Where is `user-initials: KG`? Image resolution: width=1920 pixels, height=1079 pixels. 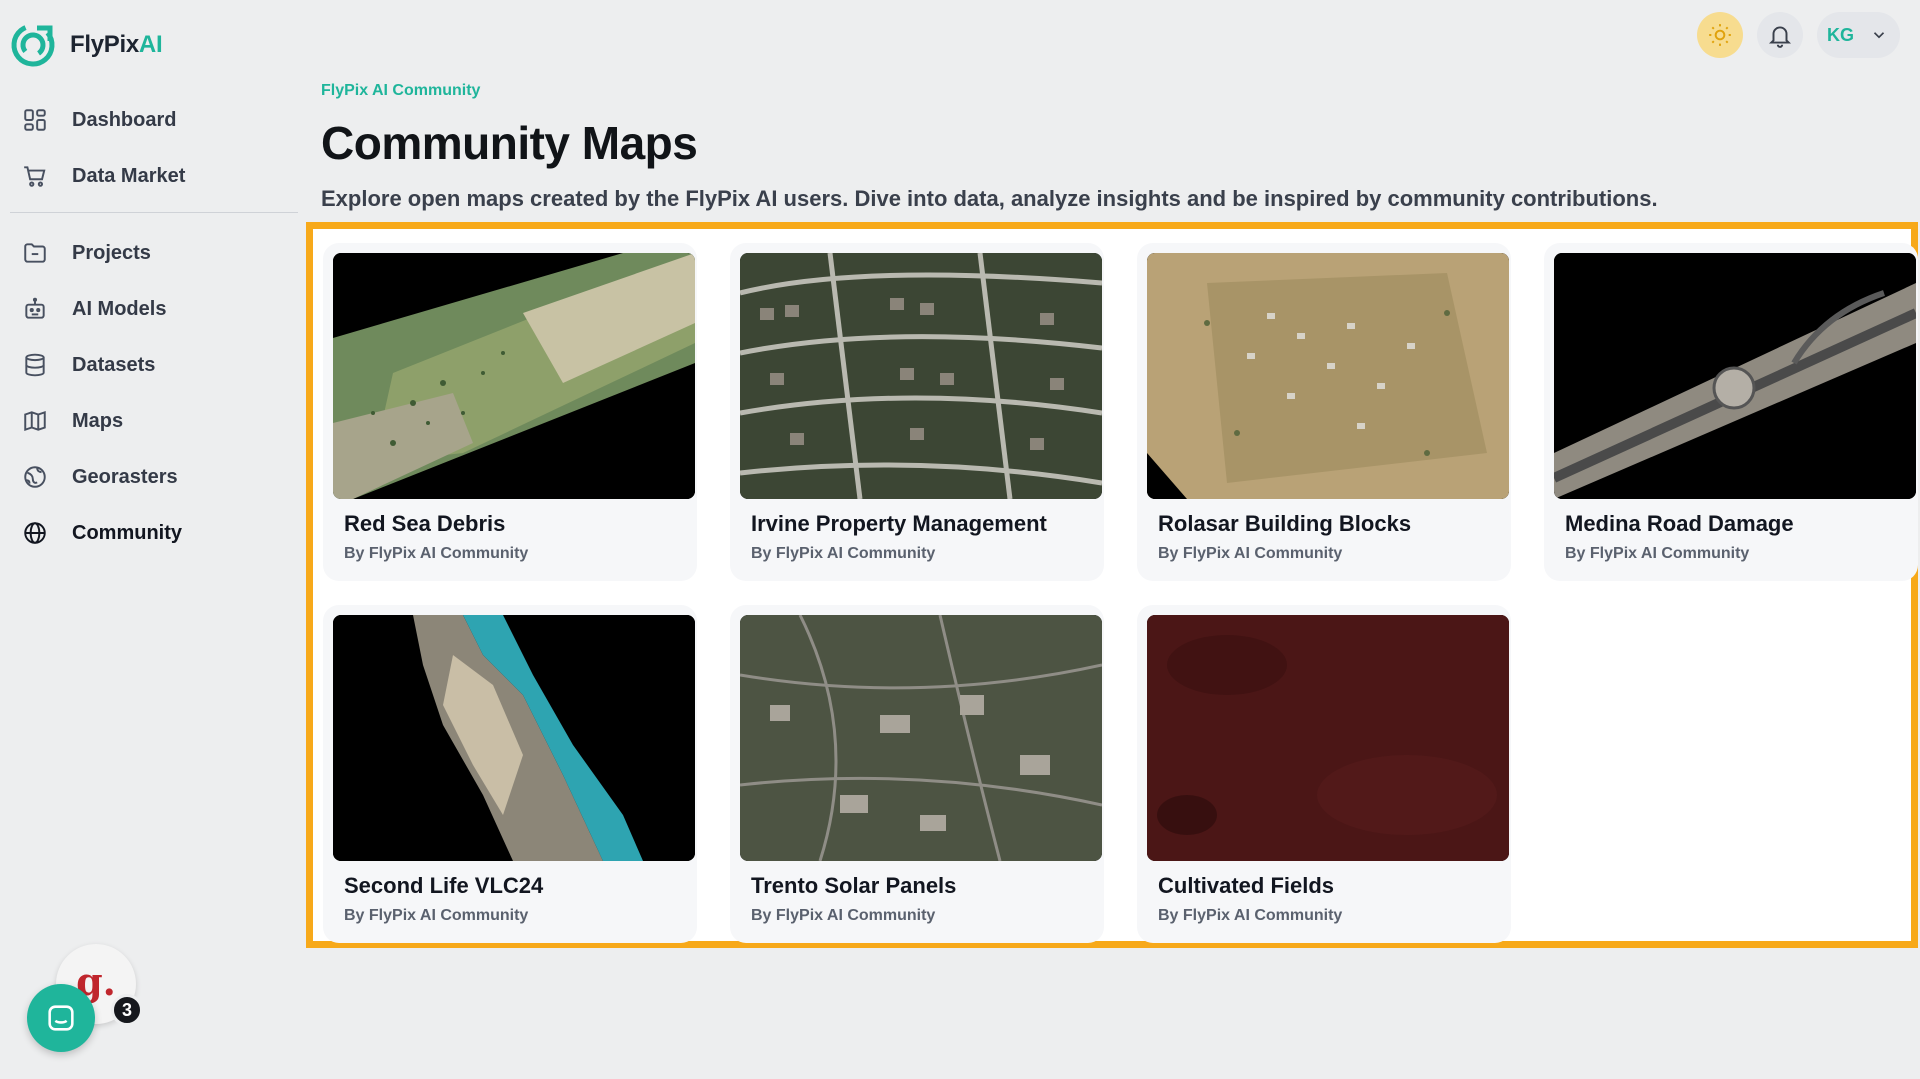 user-initials: KG is located at coordinates (1840, 34).